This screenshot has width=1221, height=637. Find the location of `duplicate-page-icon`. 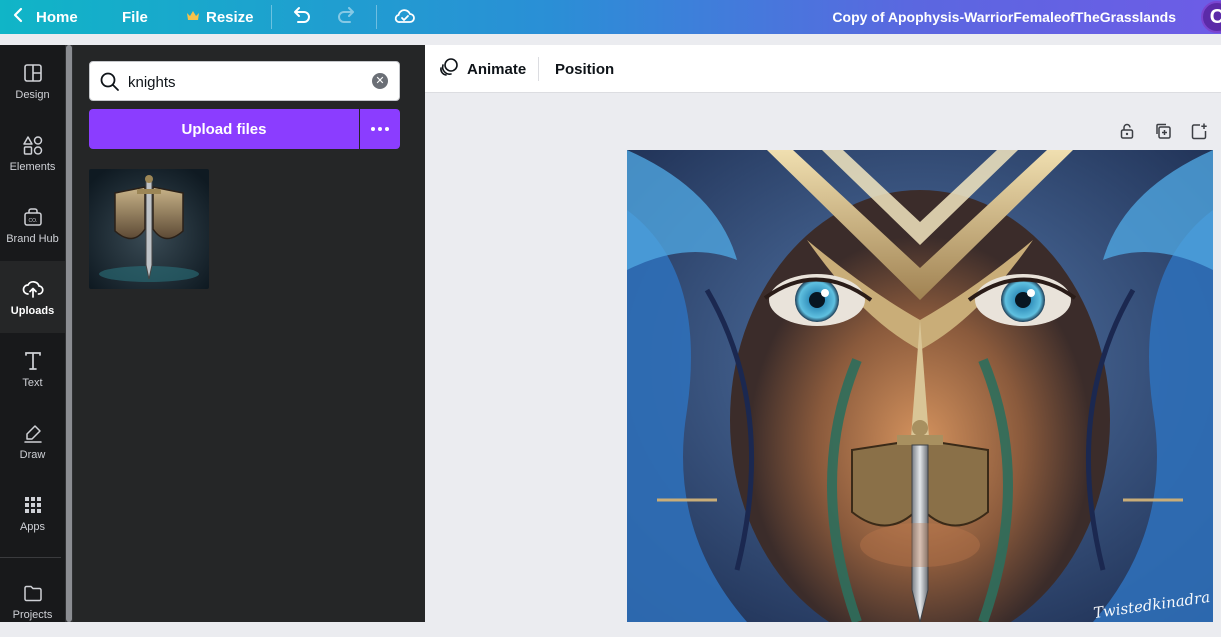

duplicate-page-icon is located at coordinates (1163, 131).